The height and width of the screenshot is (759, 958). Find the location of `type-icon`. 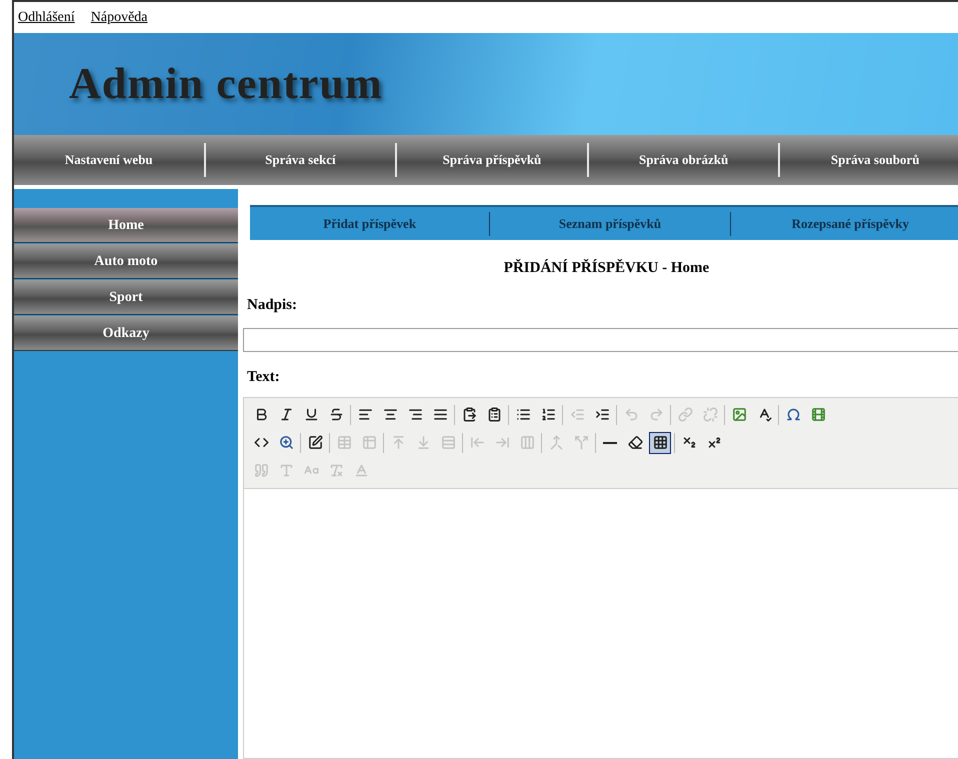

type-icon is located at coordinates (286, 470).